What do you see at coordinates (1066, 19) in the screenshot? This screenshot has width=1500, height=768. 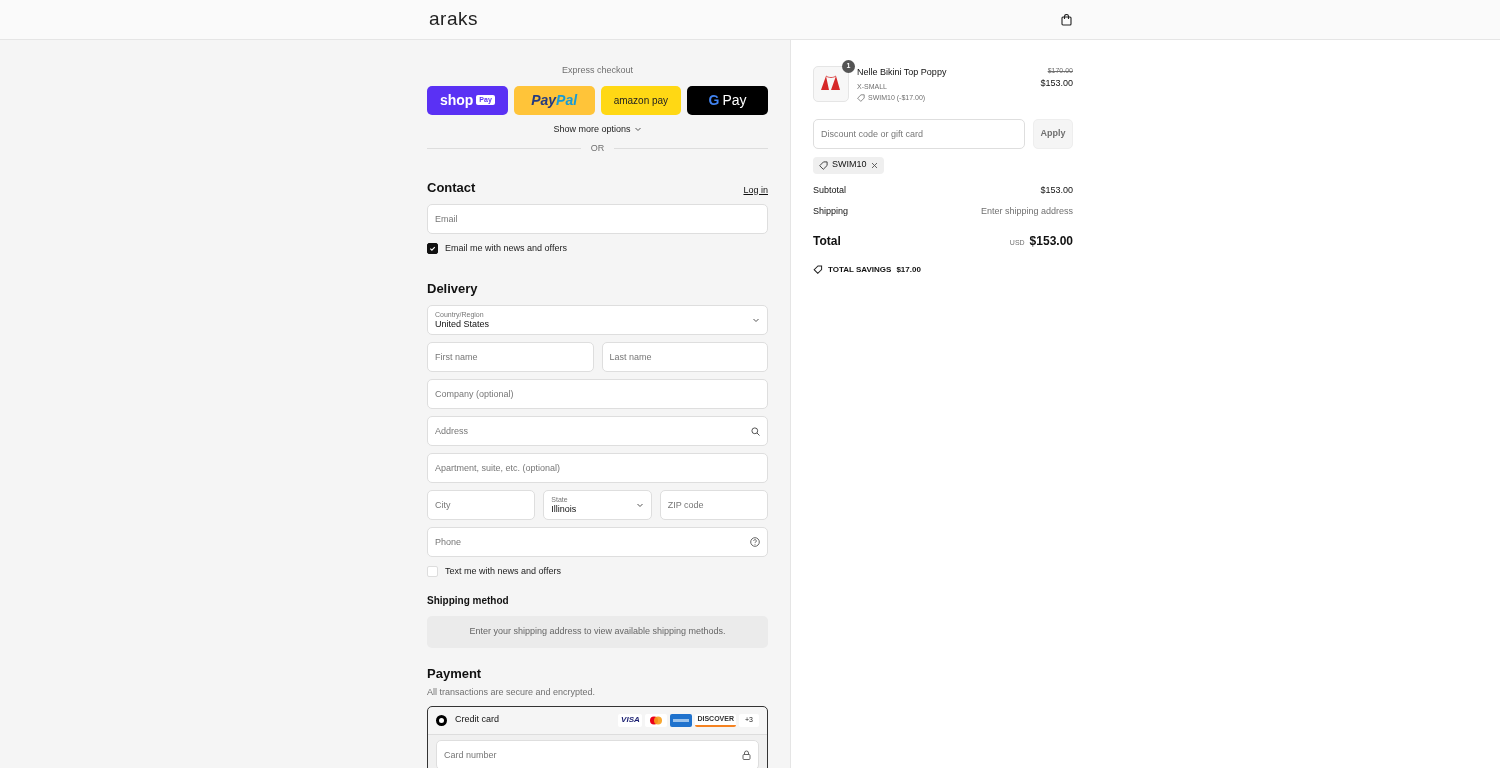 I see `shopping-bag-icon` at bounding box center [1066, 19].